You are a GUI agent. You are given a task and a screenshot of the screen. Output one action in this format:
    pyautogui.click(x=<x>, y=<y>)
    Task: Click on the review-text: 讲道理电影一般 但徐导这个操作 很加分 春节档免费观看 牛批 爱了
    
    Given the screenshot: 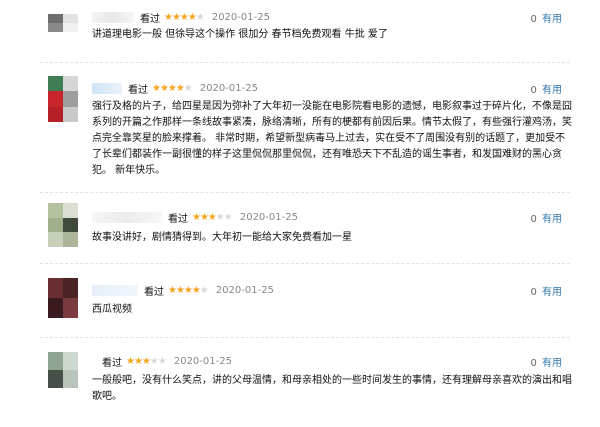 What is the action you would take?
    pyautogui.click(x=240, y=34)
    